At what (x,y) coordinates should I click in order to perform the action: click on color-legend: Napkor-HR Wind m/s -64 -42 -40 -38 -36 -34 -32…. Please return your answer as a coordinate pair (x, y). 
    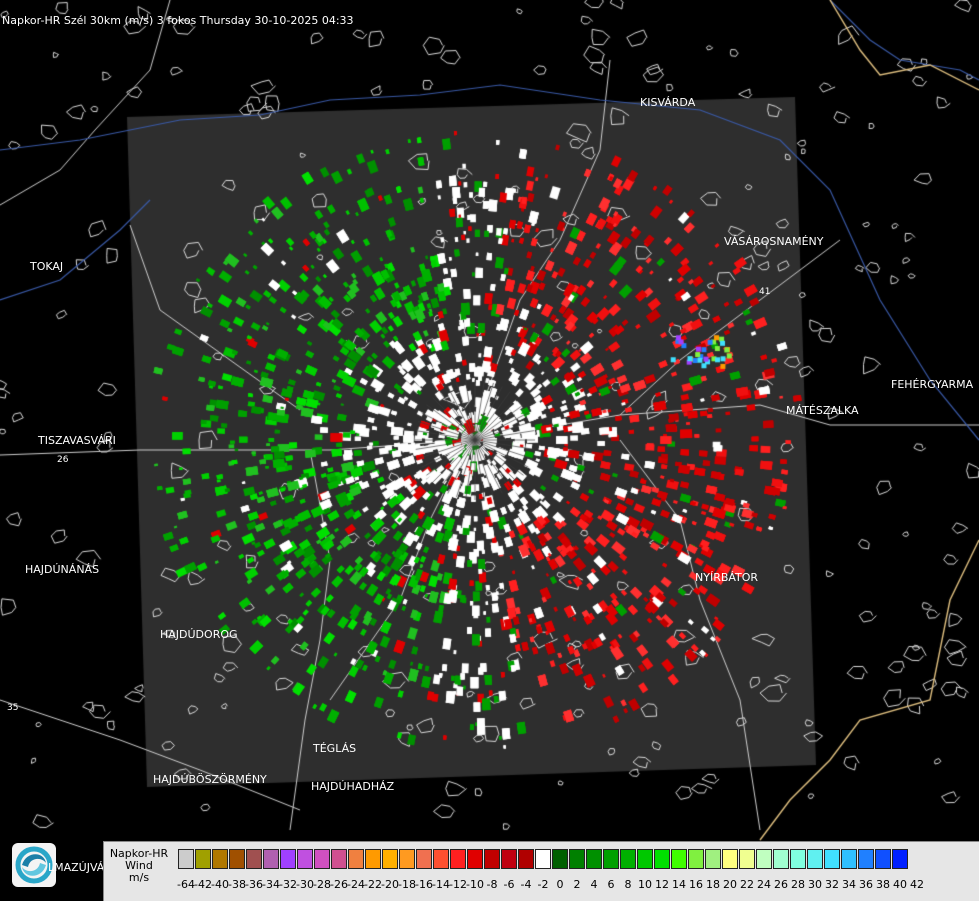
    Looking at the image, I should click on (541, 871).